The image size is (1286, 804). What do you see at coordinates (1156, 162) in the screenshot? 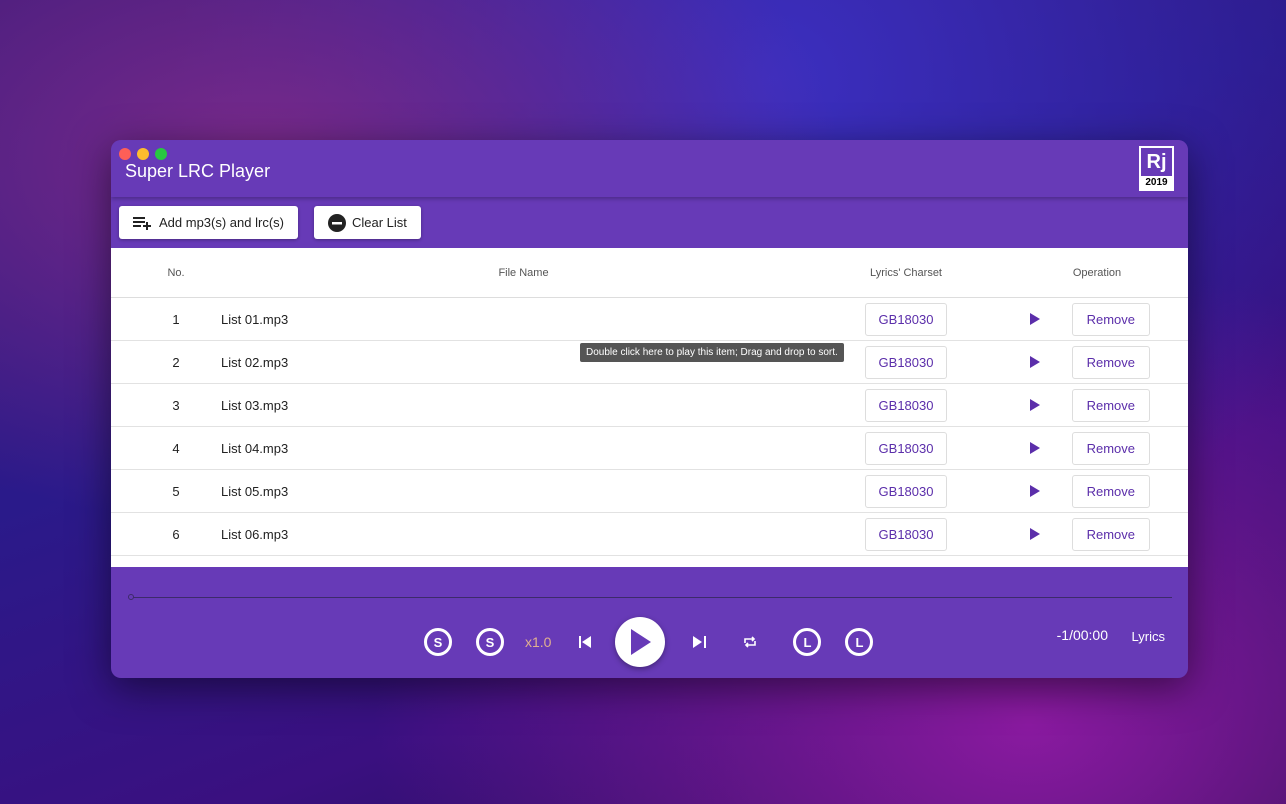
I see `logo-letters: Rj` at bounding box center [1156, 162].